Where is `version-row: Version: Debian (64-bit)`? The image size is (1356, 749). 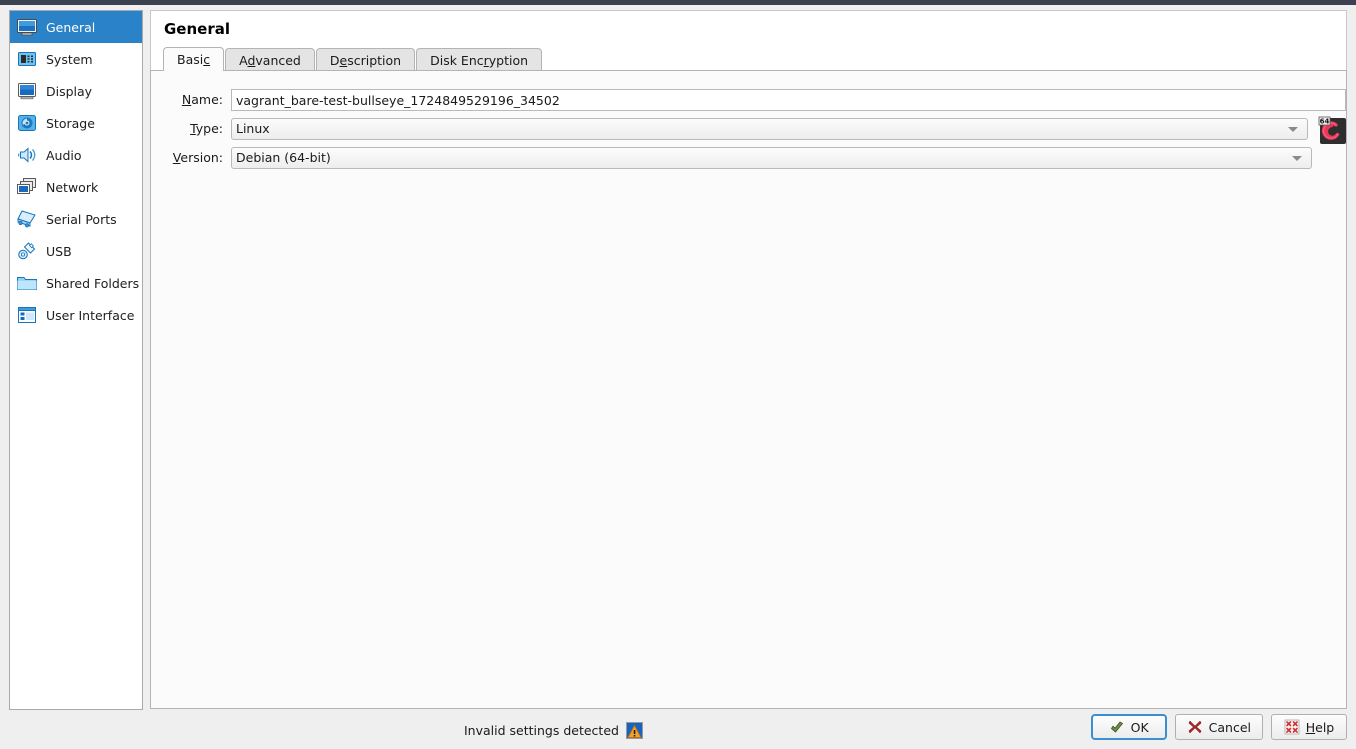 version-row: Version: Debian (64-bit) is located at coordinates (748, 157).